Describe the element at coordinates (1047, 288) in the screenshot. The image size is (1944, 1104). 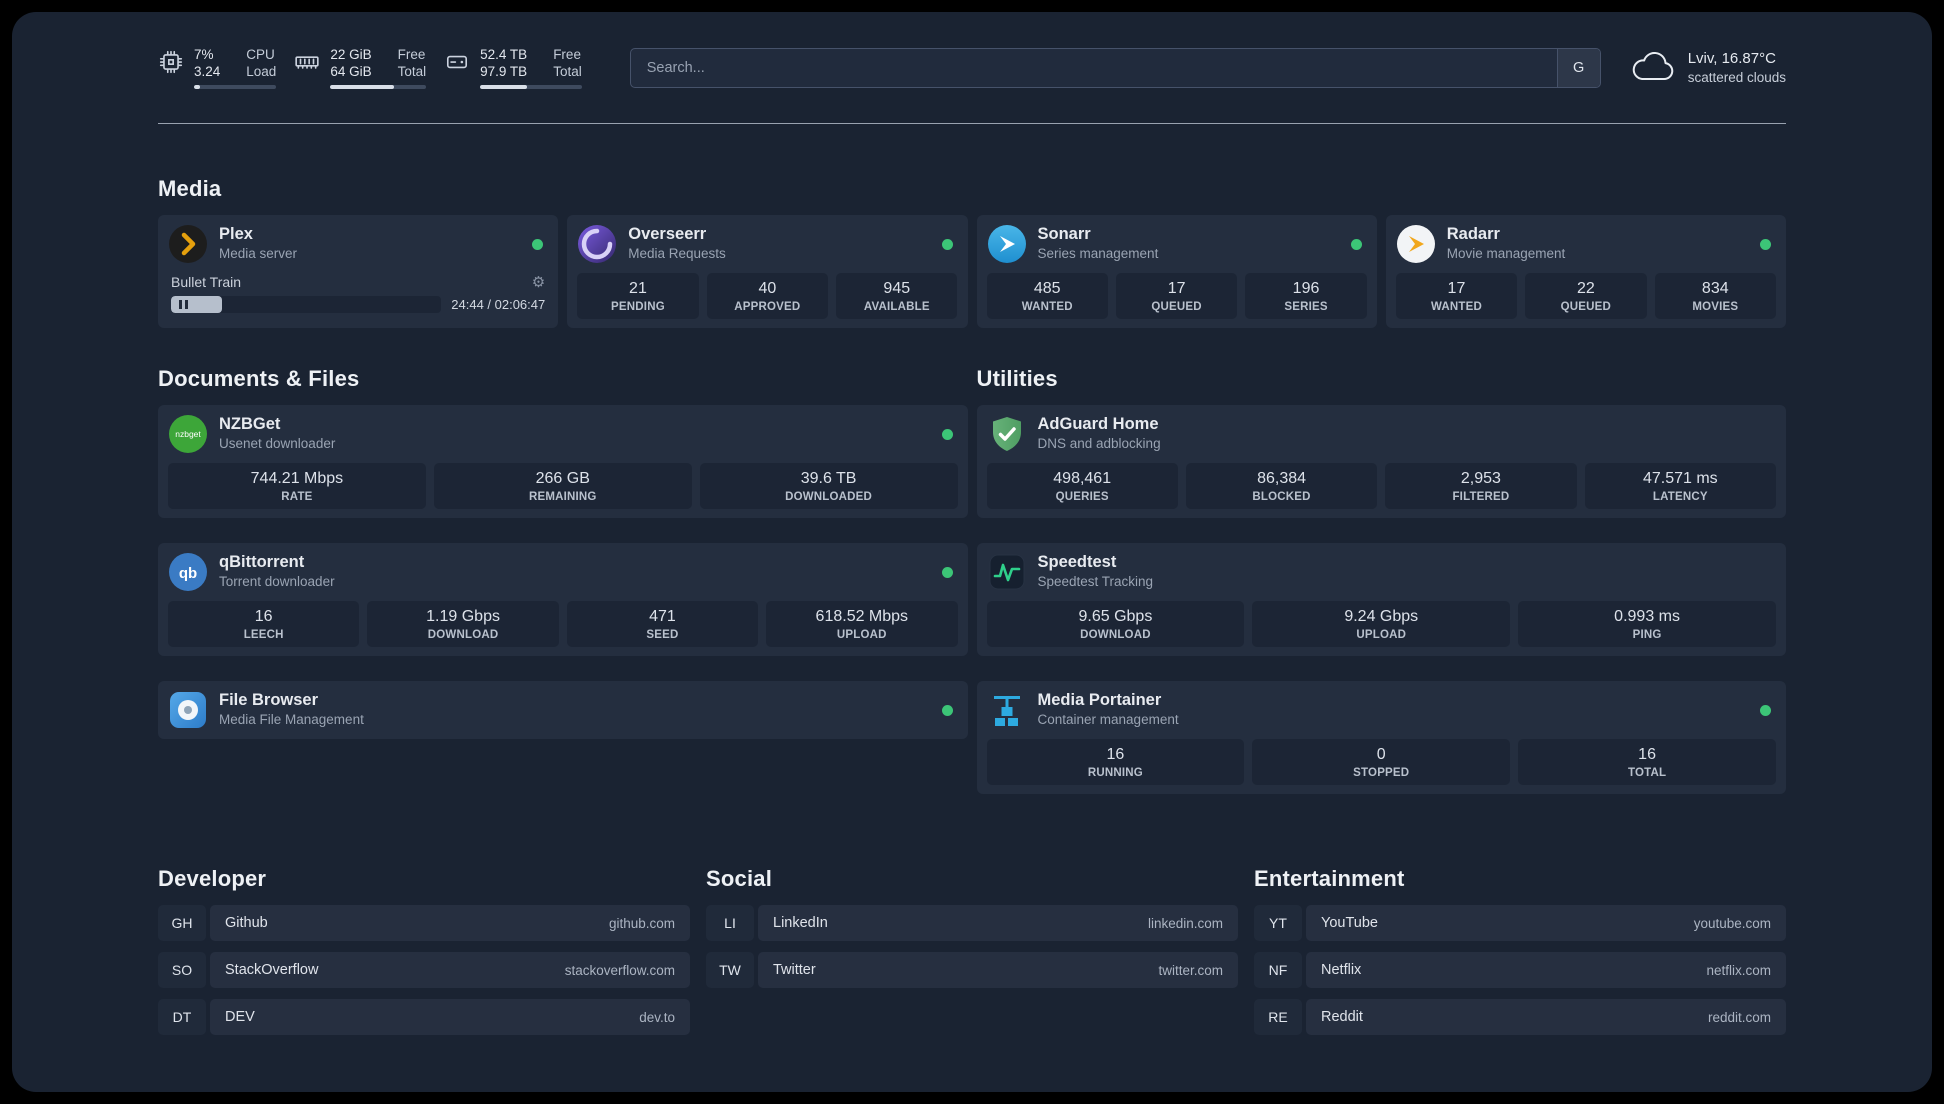
I see `stat-value: 485` at that location.